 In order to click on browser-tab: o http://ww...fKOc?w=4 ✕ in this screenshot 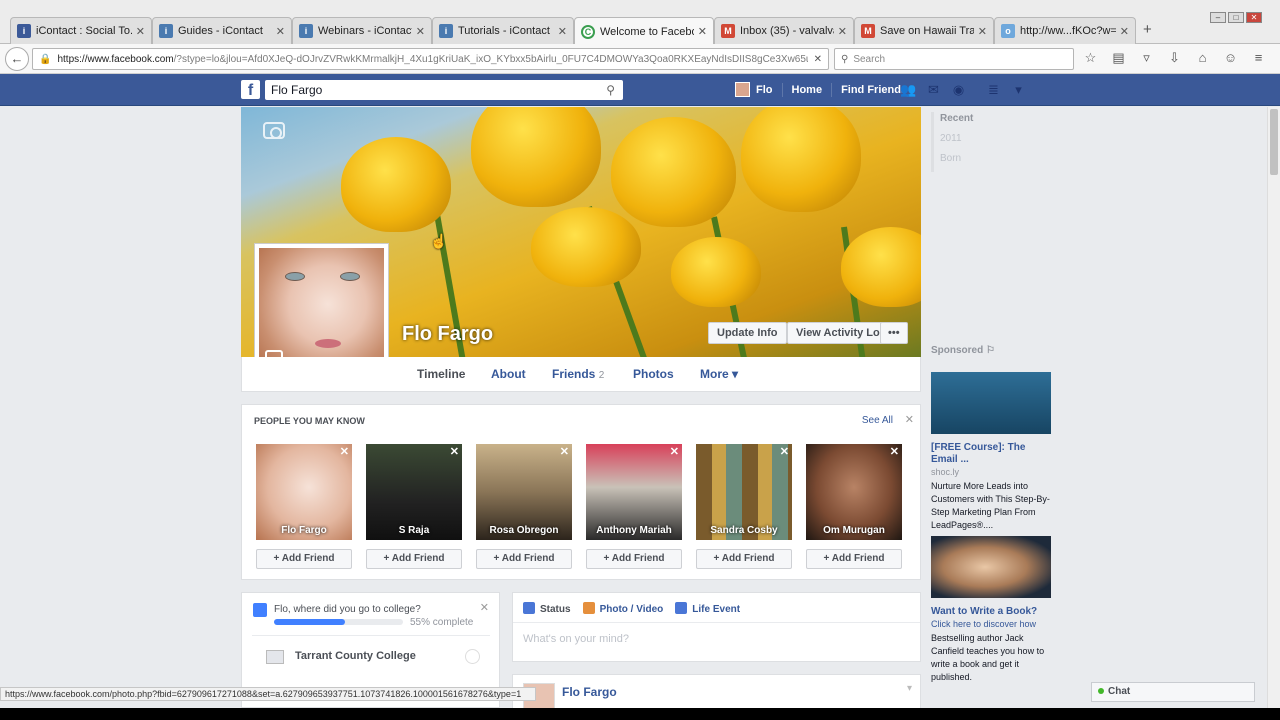, I will do `click(1065, 30)`.